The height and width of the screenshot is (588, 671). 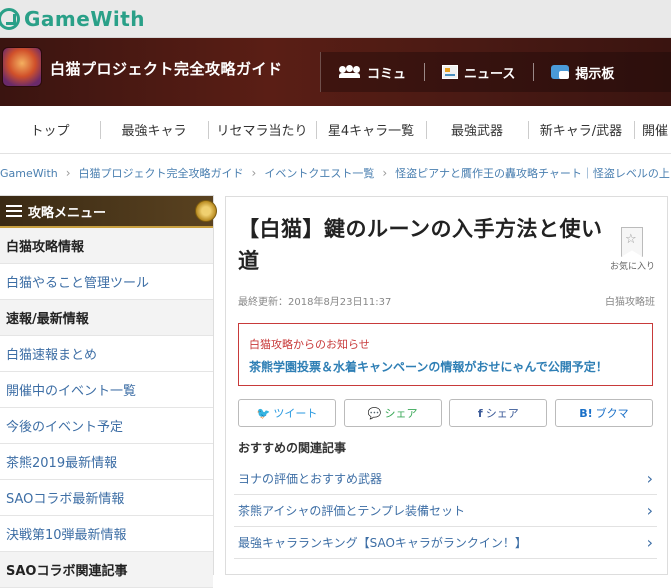 What do you see at coordinates (85, 19) in the screenshot?
I see `gamewith-logo-text: GameWith` at bounding box center [85, 19].